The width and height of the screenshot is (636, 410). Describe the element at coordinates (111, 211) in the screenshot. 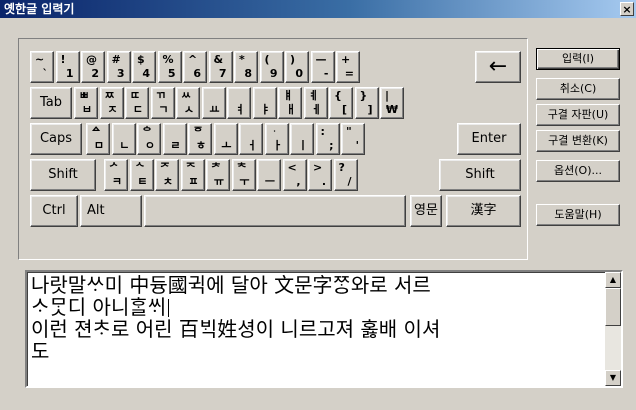

I see `alt-key: Alt` at that location.